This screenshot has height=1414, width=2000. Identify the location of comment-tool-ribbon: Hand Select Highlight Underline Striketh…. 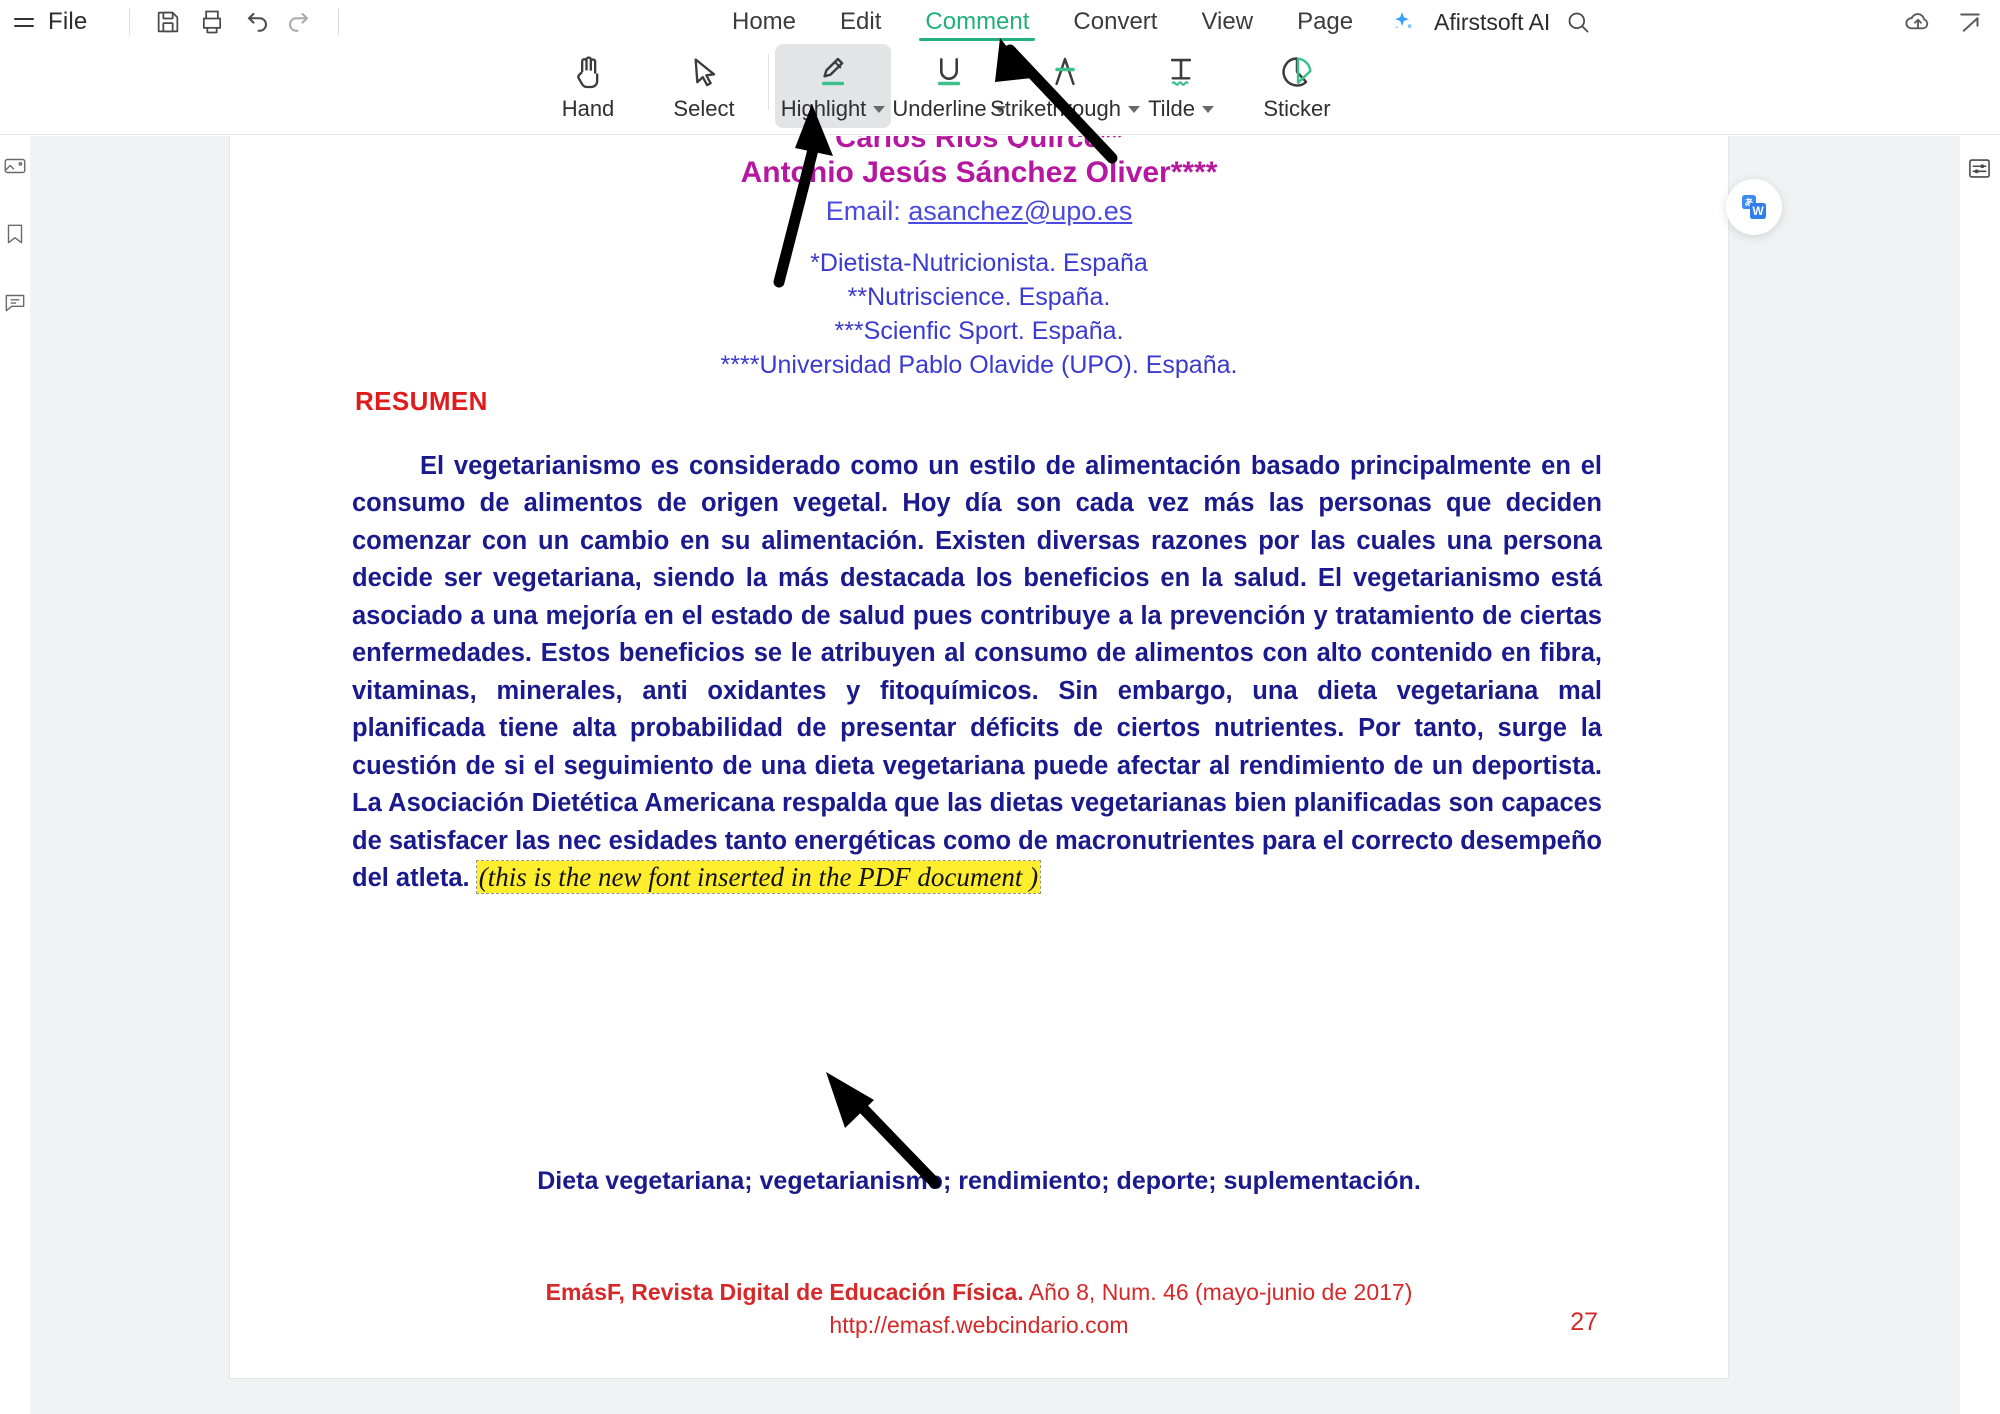
(1000, 89).